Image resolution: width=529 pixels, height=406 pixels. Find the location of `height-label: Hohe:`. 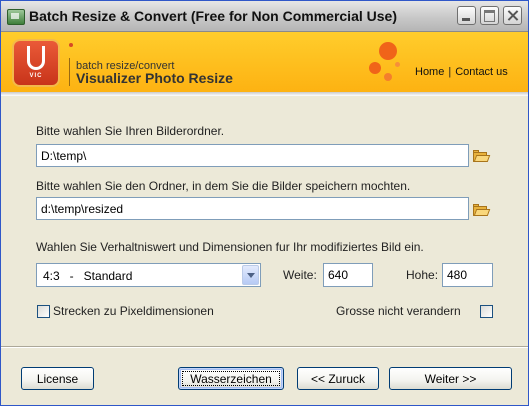

height-label: Hohe: is located at coordinates (422, 275).